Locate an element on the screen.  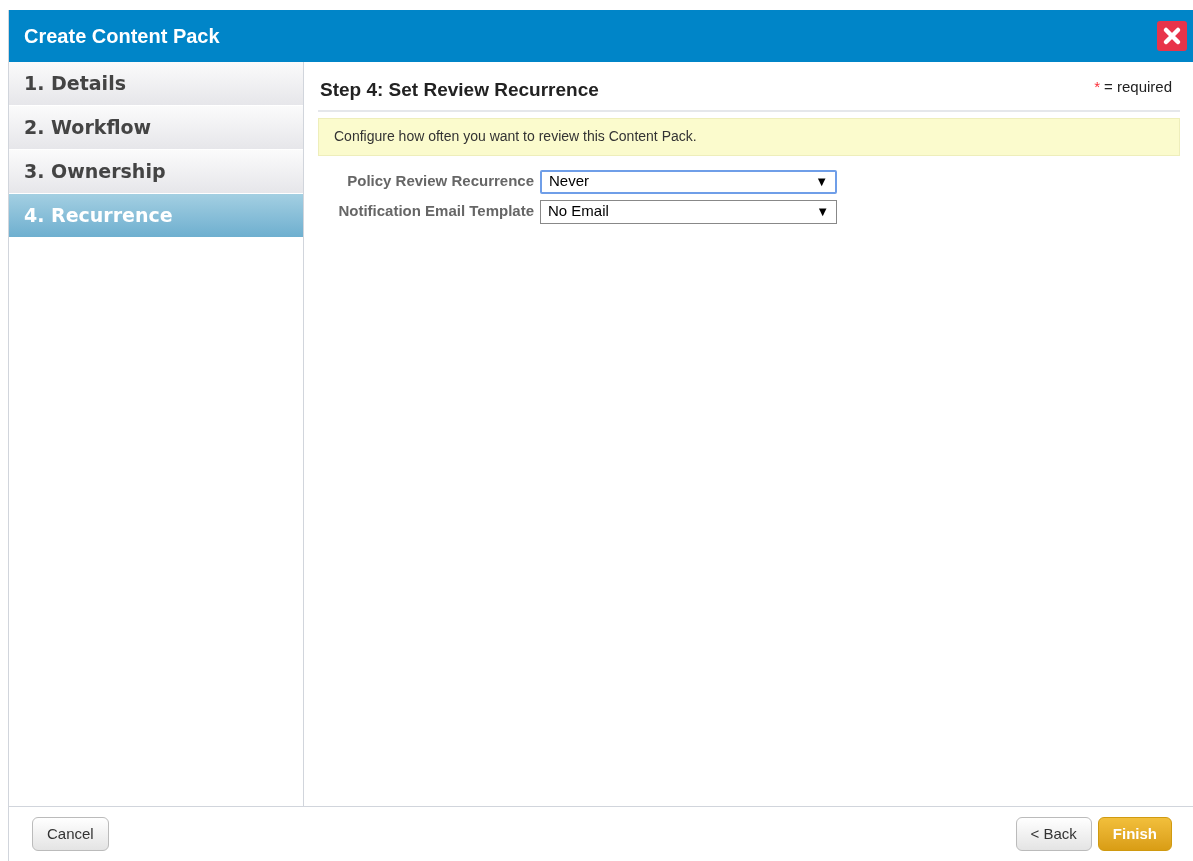
required-note: = required is located at coordinates (1138, 87).